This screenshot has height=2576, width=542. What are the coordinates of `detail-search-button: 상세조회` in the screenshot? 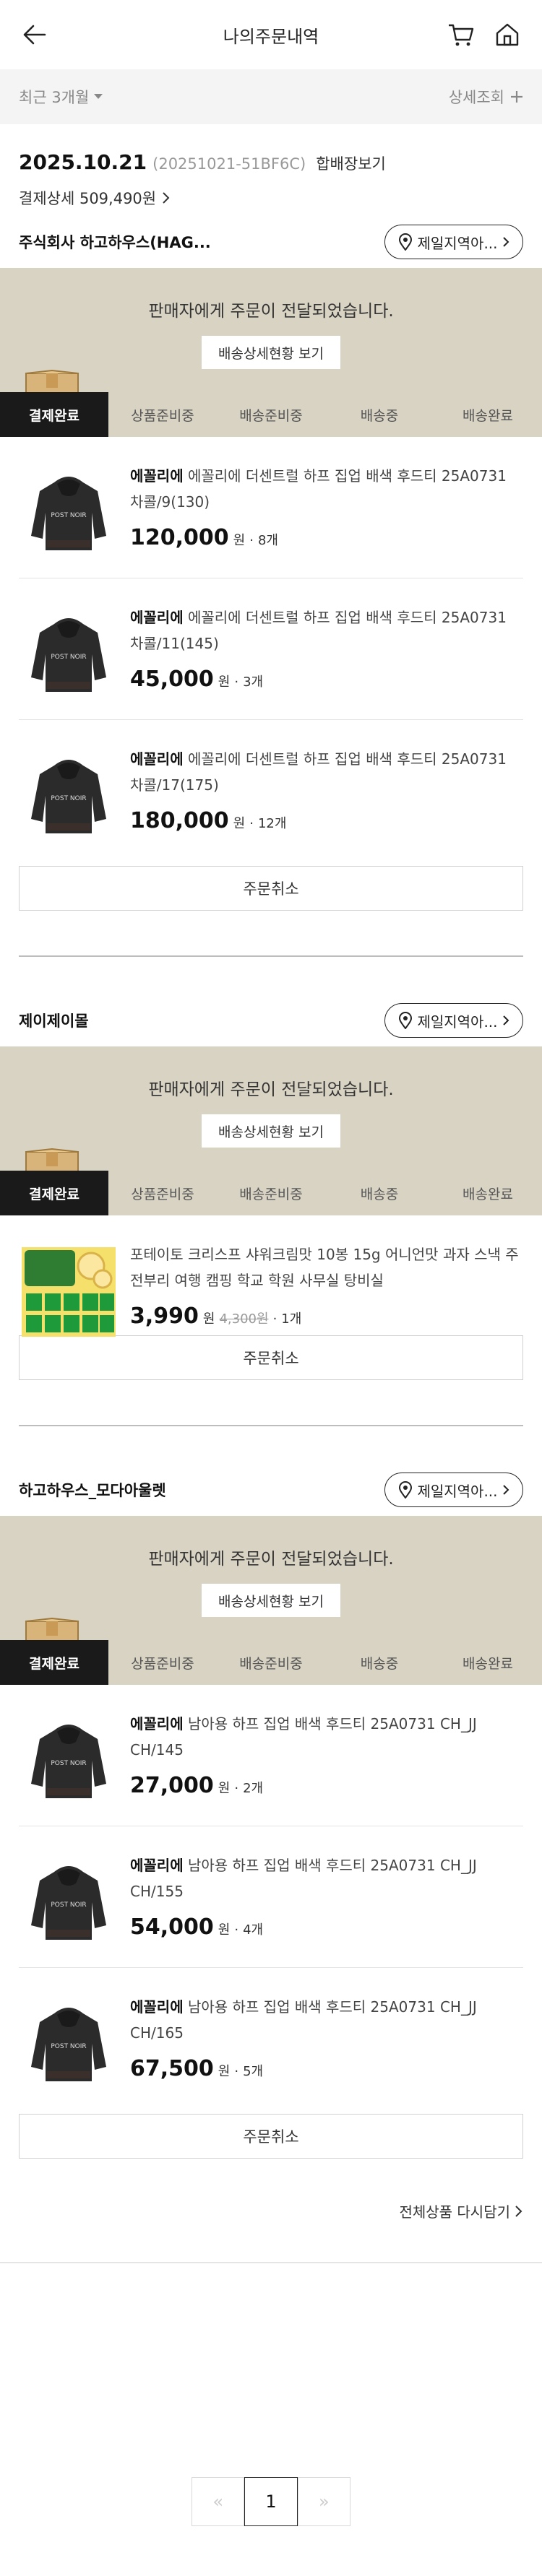 It's located at (486, 97).